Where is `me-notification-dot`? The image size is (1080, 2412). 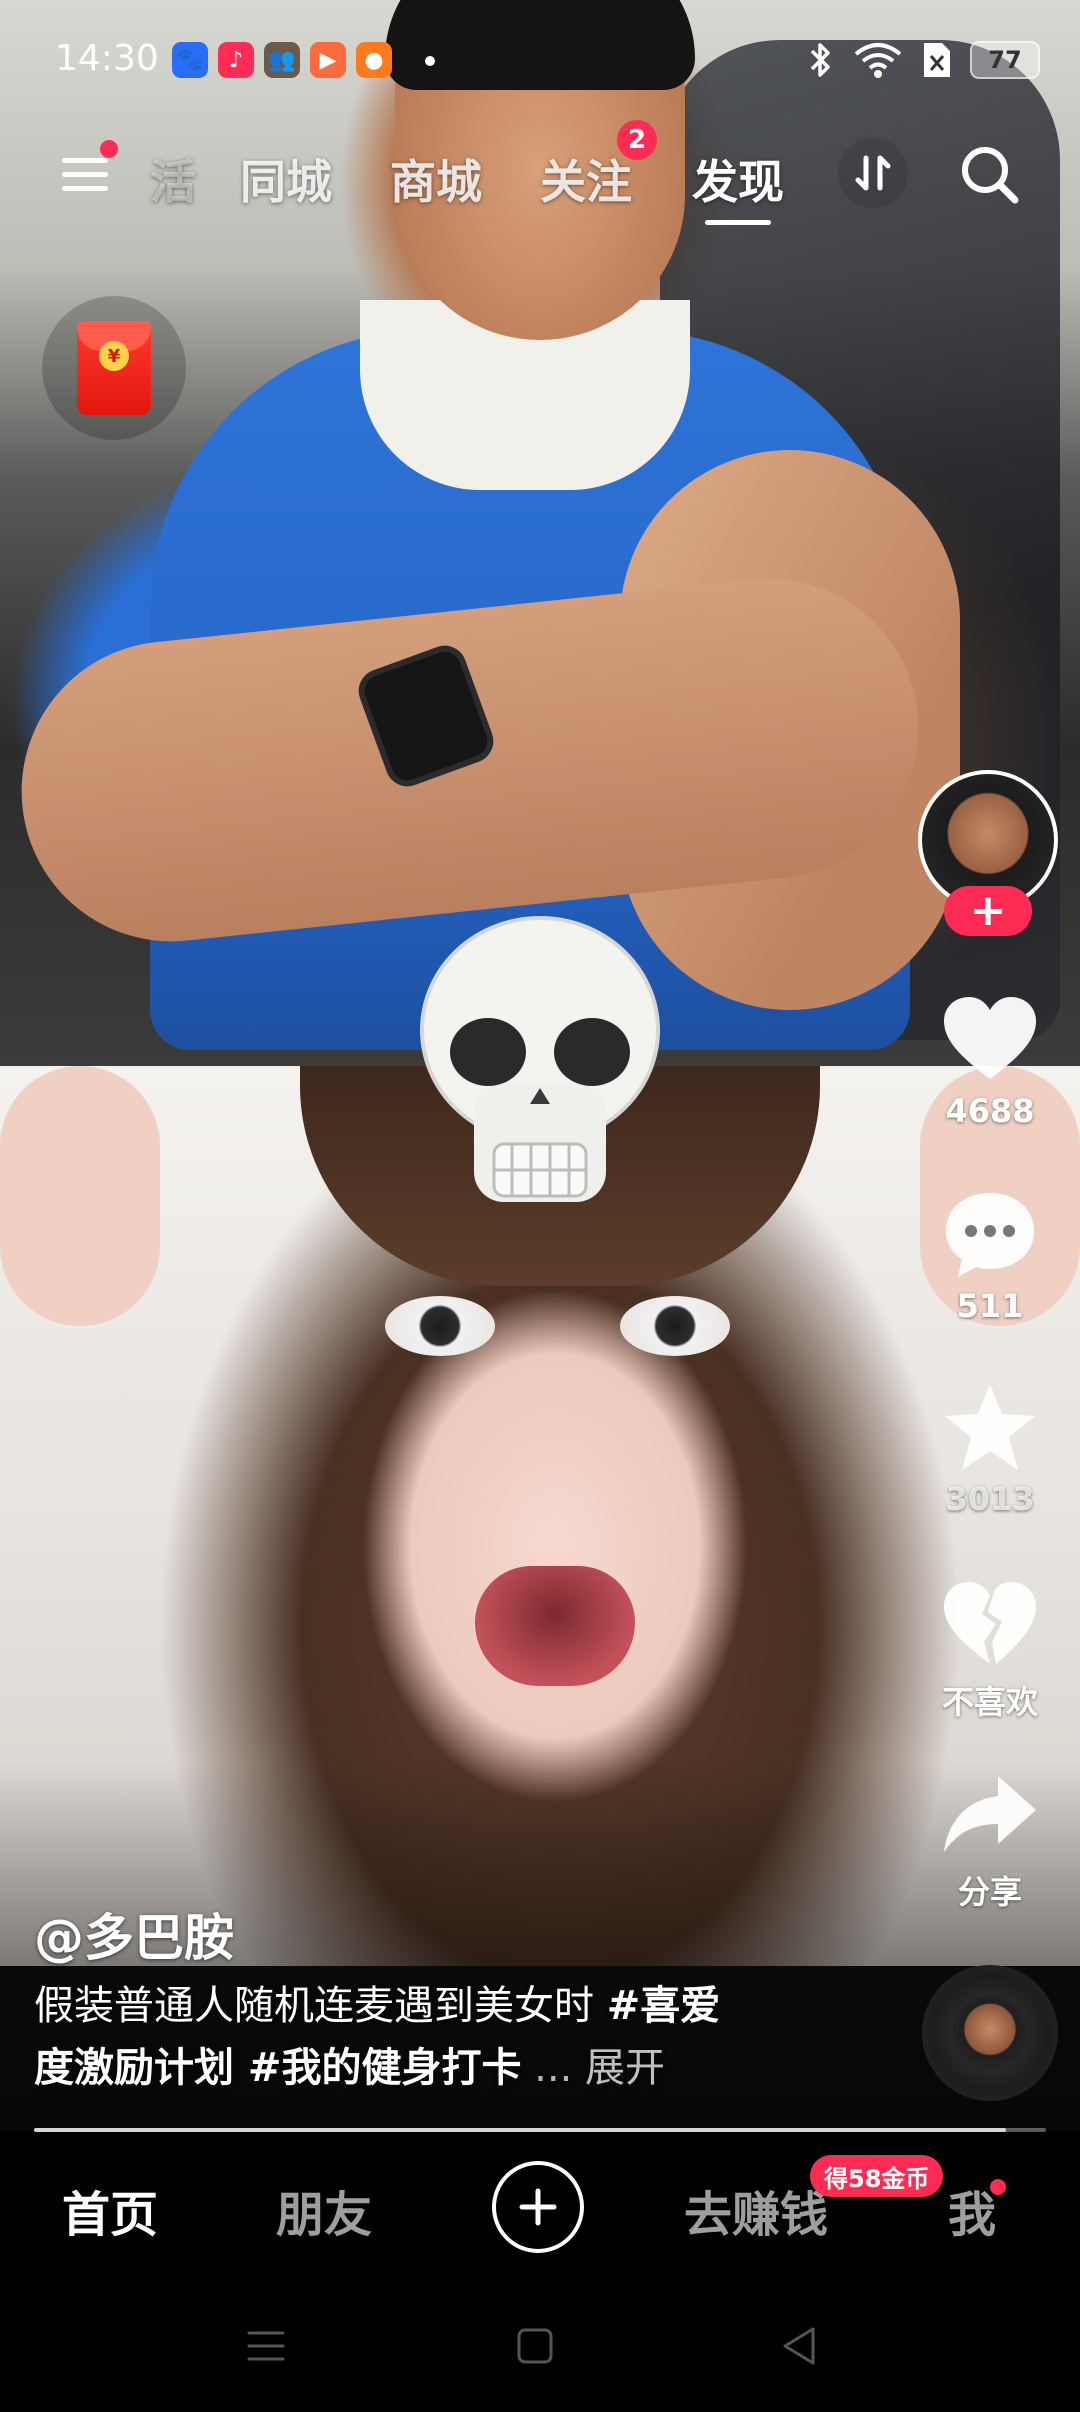
me-notification-dot is located at coordinates (998, 2187).